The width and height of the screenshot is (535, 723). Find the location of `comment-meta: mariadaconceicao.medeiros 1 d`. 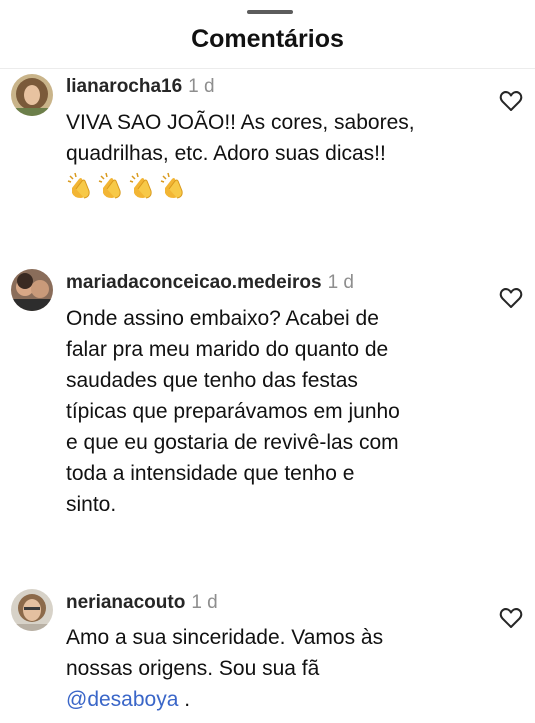

comment-meta: mariadaconceicao.medeiros 1 d is located at coordinates (210, 283).